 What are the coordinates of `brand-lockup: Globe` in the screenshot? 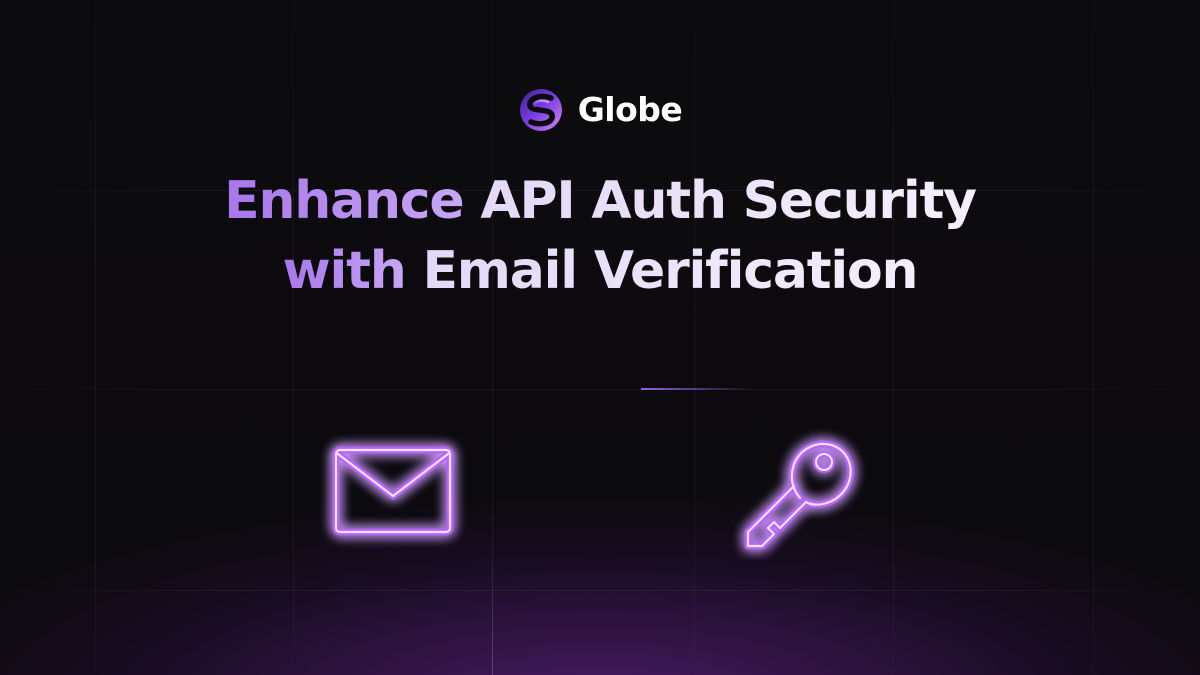 It's located at (600, 110).